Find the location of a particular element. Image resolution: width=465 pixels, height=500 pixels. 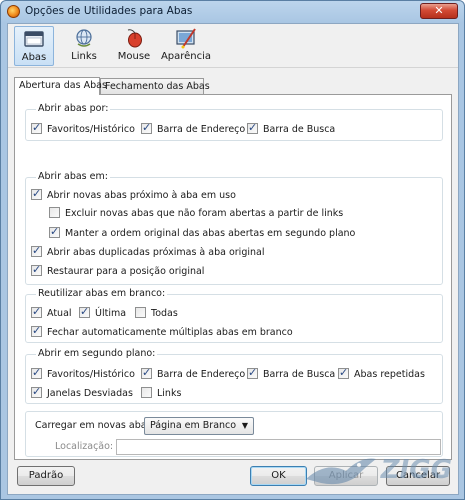

load-page-select: Página em Branco ▼ is located at coordinates (199, 426).